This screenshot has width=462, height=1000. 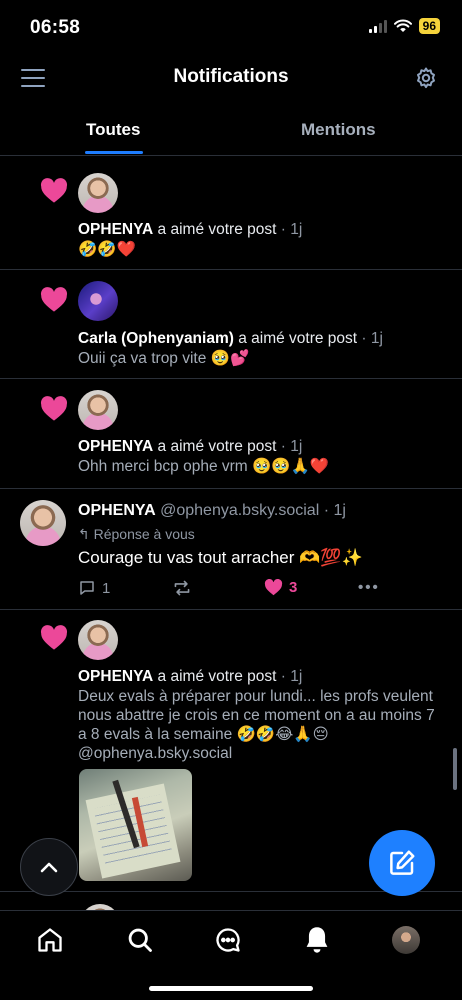 What do you see at coordinates (113, 130) in the screenshot?
I see `tab-all: Toutes` at bounding box center [113, 130].